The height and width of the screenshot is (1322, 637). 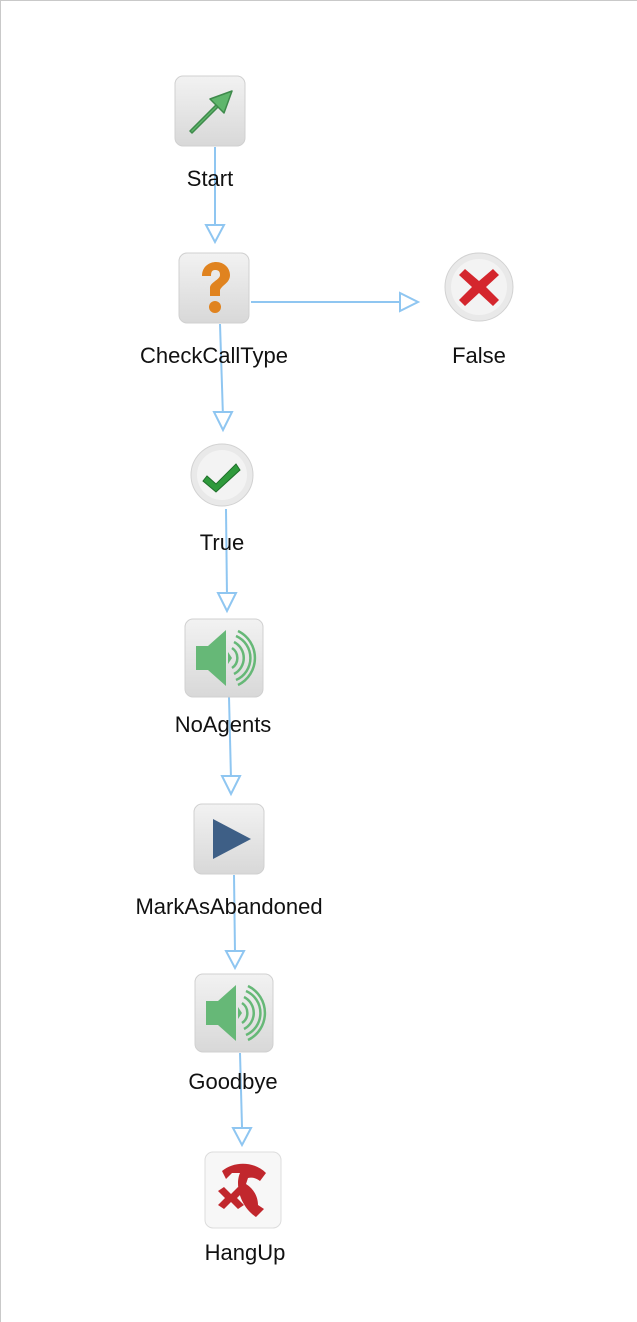 I want to click on play-icon, so click(x=229, y=839).